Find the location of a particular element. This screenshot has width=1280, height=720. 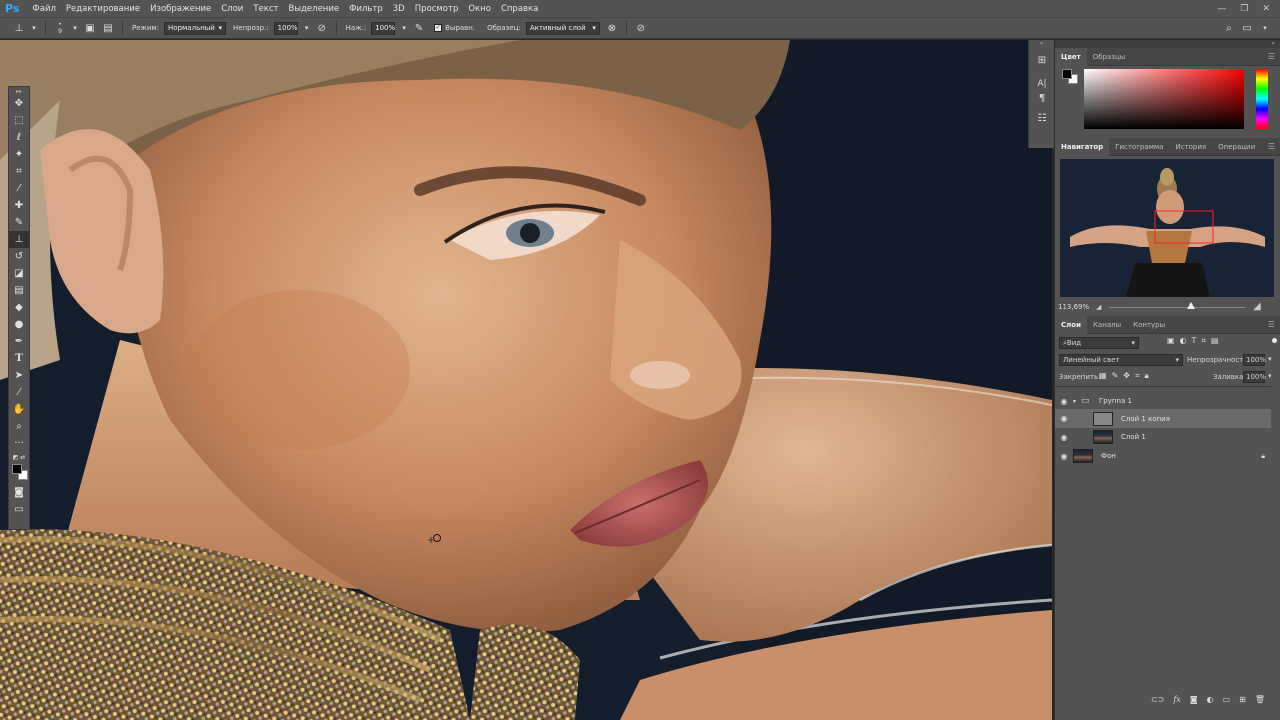

aligned-checkbox: ✓ is located at coordinates (438, 28).